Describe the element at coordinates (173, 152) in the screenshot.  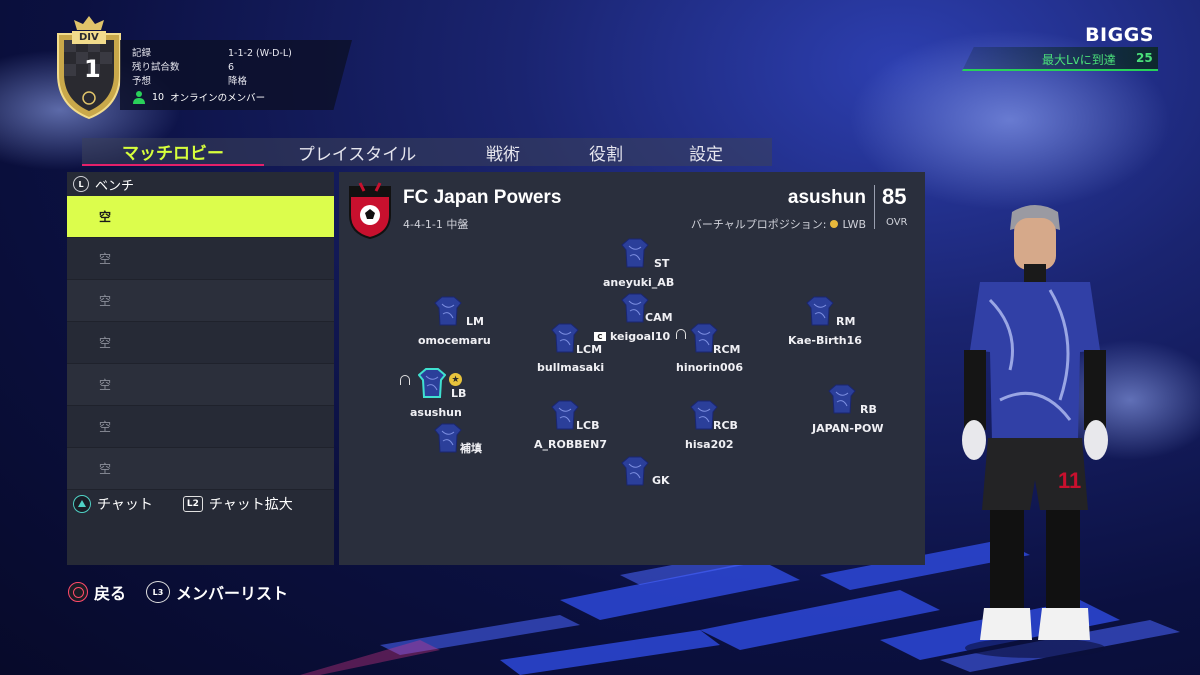
I see `tab-match-lobby: マッチロビー` at that location.